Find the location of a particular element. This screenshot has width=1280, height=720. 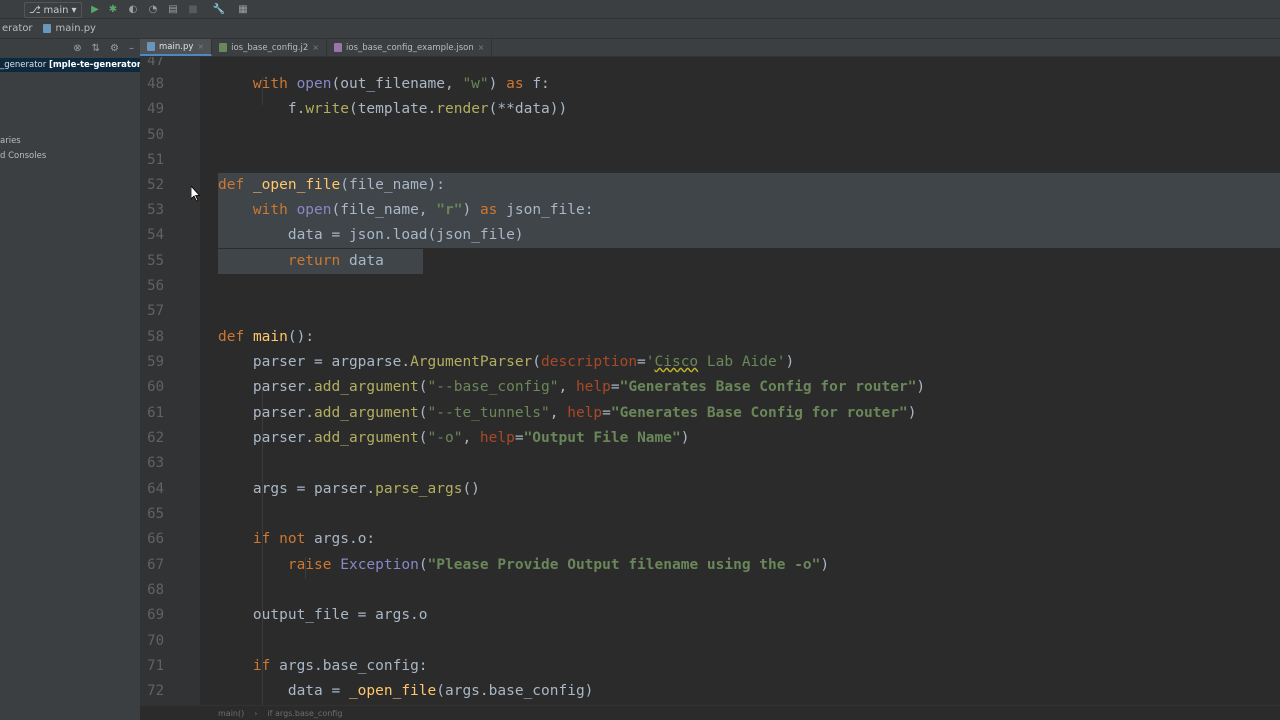

line-number: 59 is located at coordinates (155, 362).